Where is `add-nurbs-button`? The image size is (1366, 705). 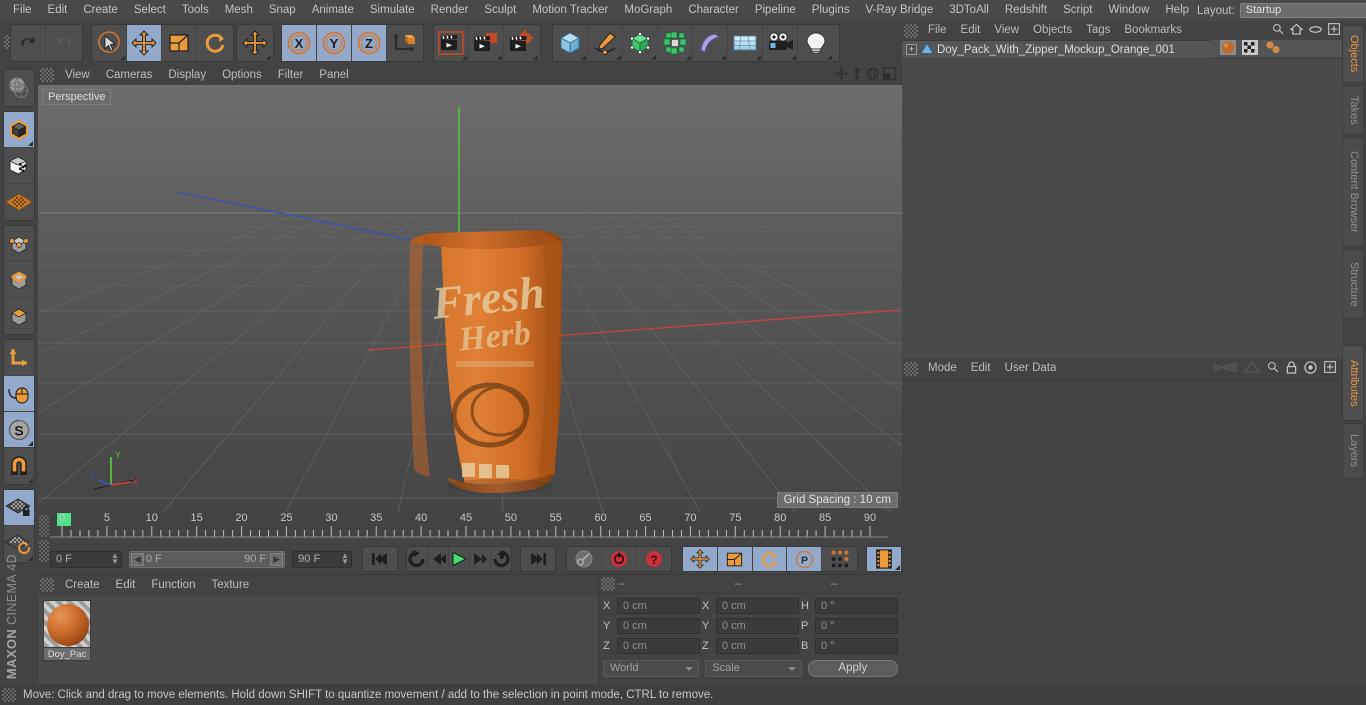 add-nurbs-button is located at coordinates (640, 43).